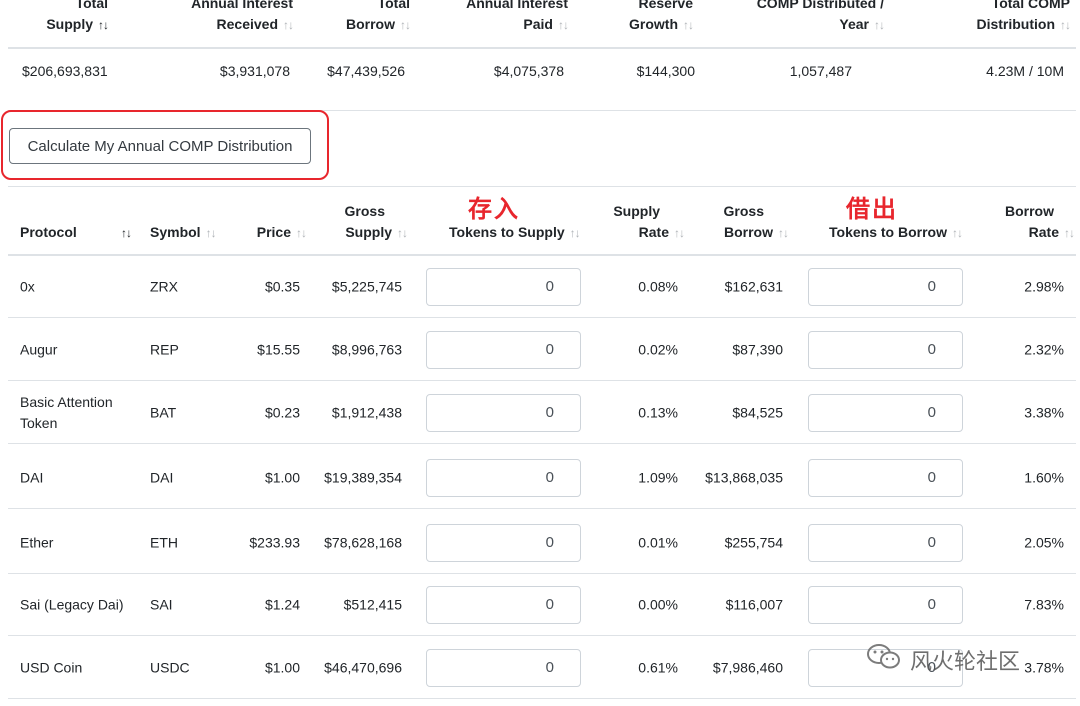 This screenshot has width=1080, height=706. What do you see at coordinates (282, 667) in the screenshot?
I see `price: $1.00` at bounding box center [282, 667].